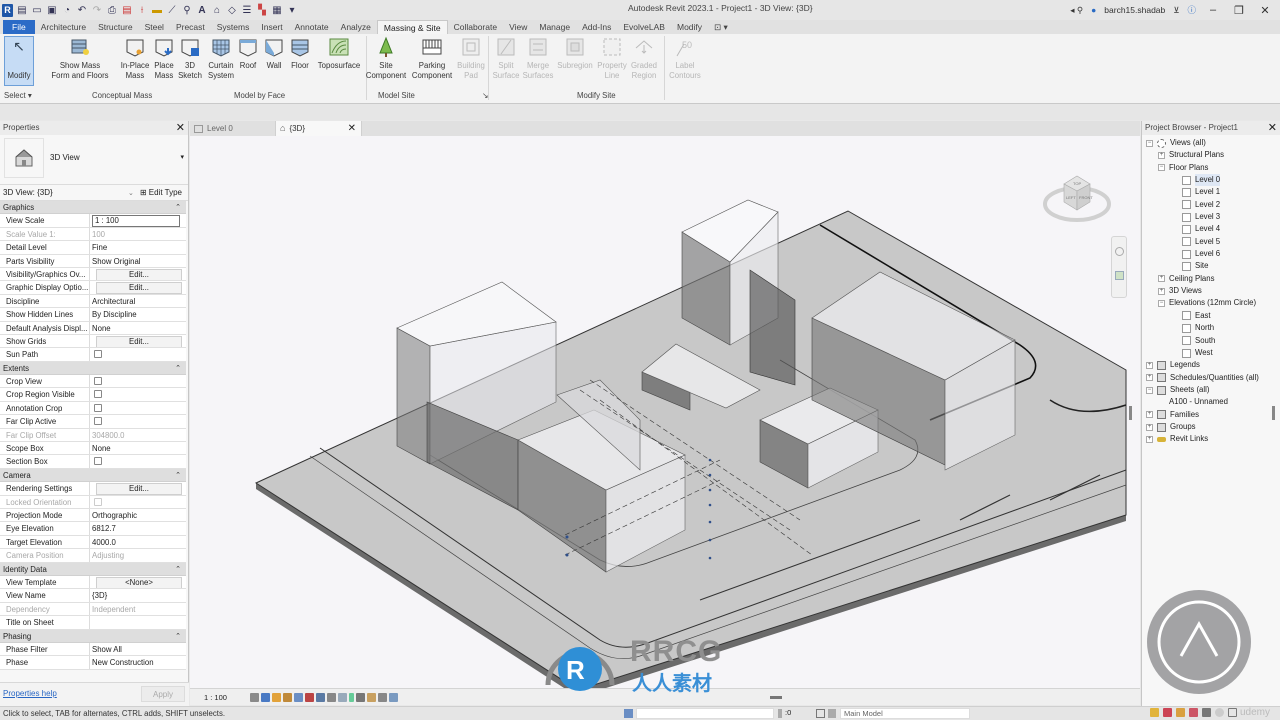 This screenshot has height=720, width=1280. Describe the element at coordinates (52, 10) in the screenshot. I see `save-icon: ▣` at that location.